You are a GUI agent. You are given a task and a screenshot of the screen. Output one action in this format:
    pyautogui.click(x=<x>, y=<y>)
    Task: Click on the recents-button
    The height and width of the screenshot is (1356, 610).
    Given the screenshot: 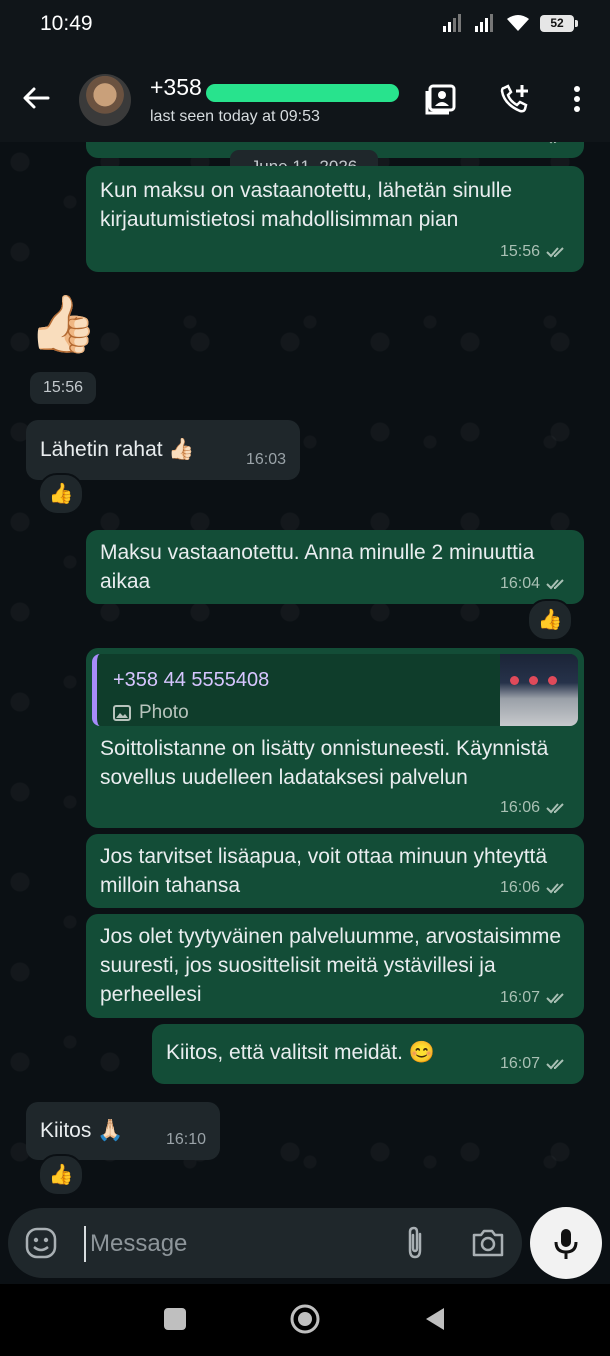 What is the action you would take?
    pyautogui.click(x=175, y=1319)
    